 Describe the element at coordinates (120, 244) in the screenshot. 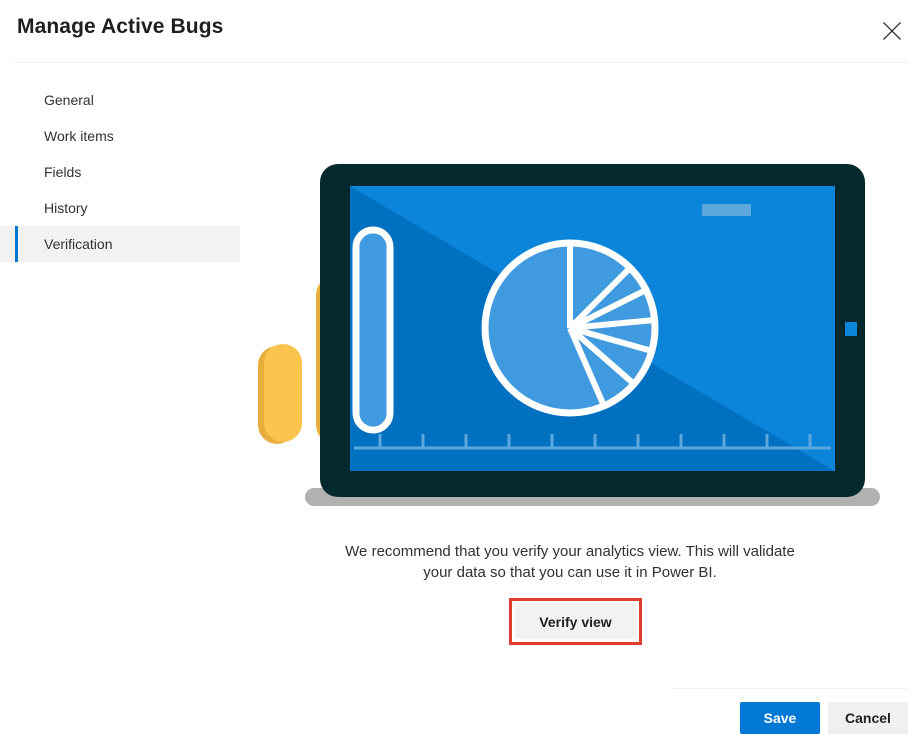

I see `sidebar-item-verification: Verification` at that location.